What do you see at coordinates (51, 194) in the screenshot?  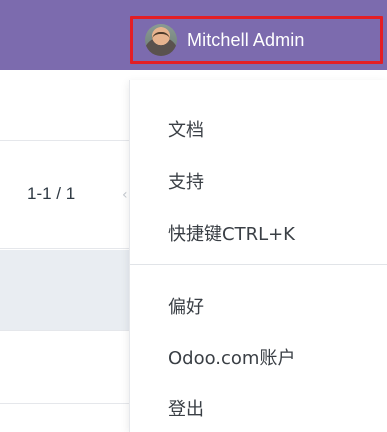 I see `pager-value: 1-1 / 1` at bounding box center [51, 194].